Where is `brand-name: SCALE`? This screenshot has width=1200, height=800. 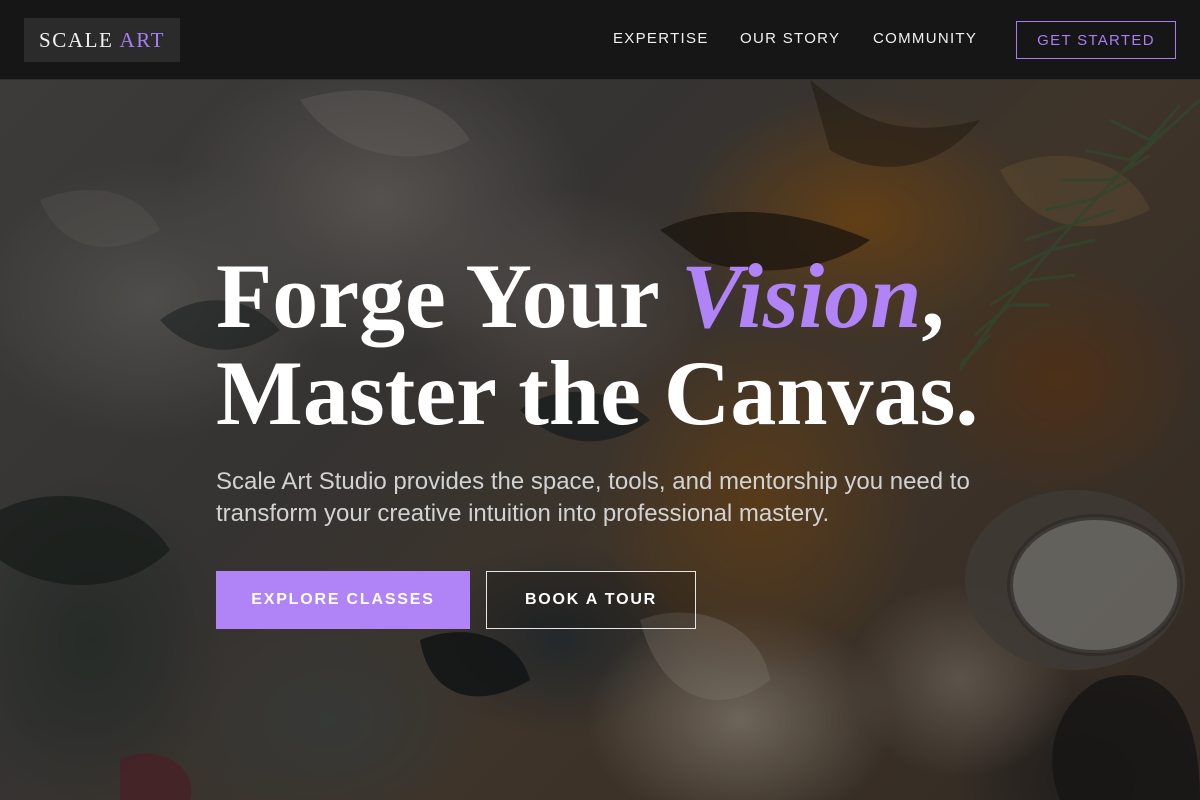 brand-name: SCALE is located at coordinates (76, 39).